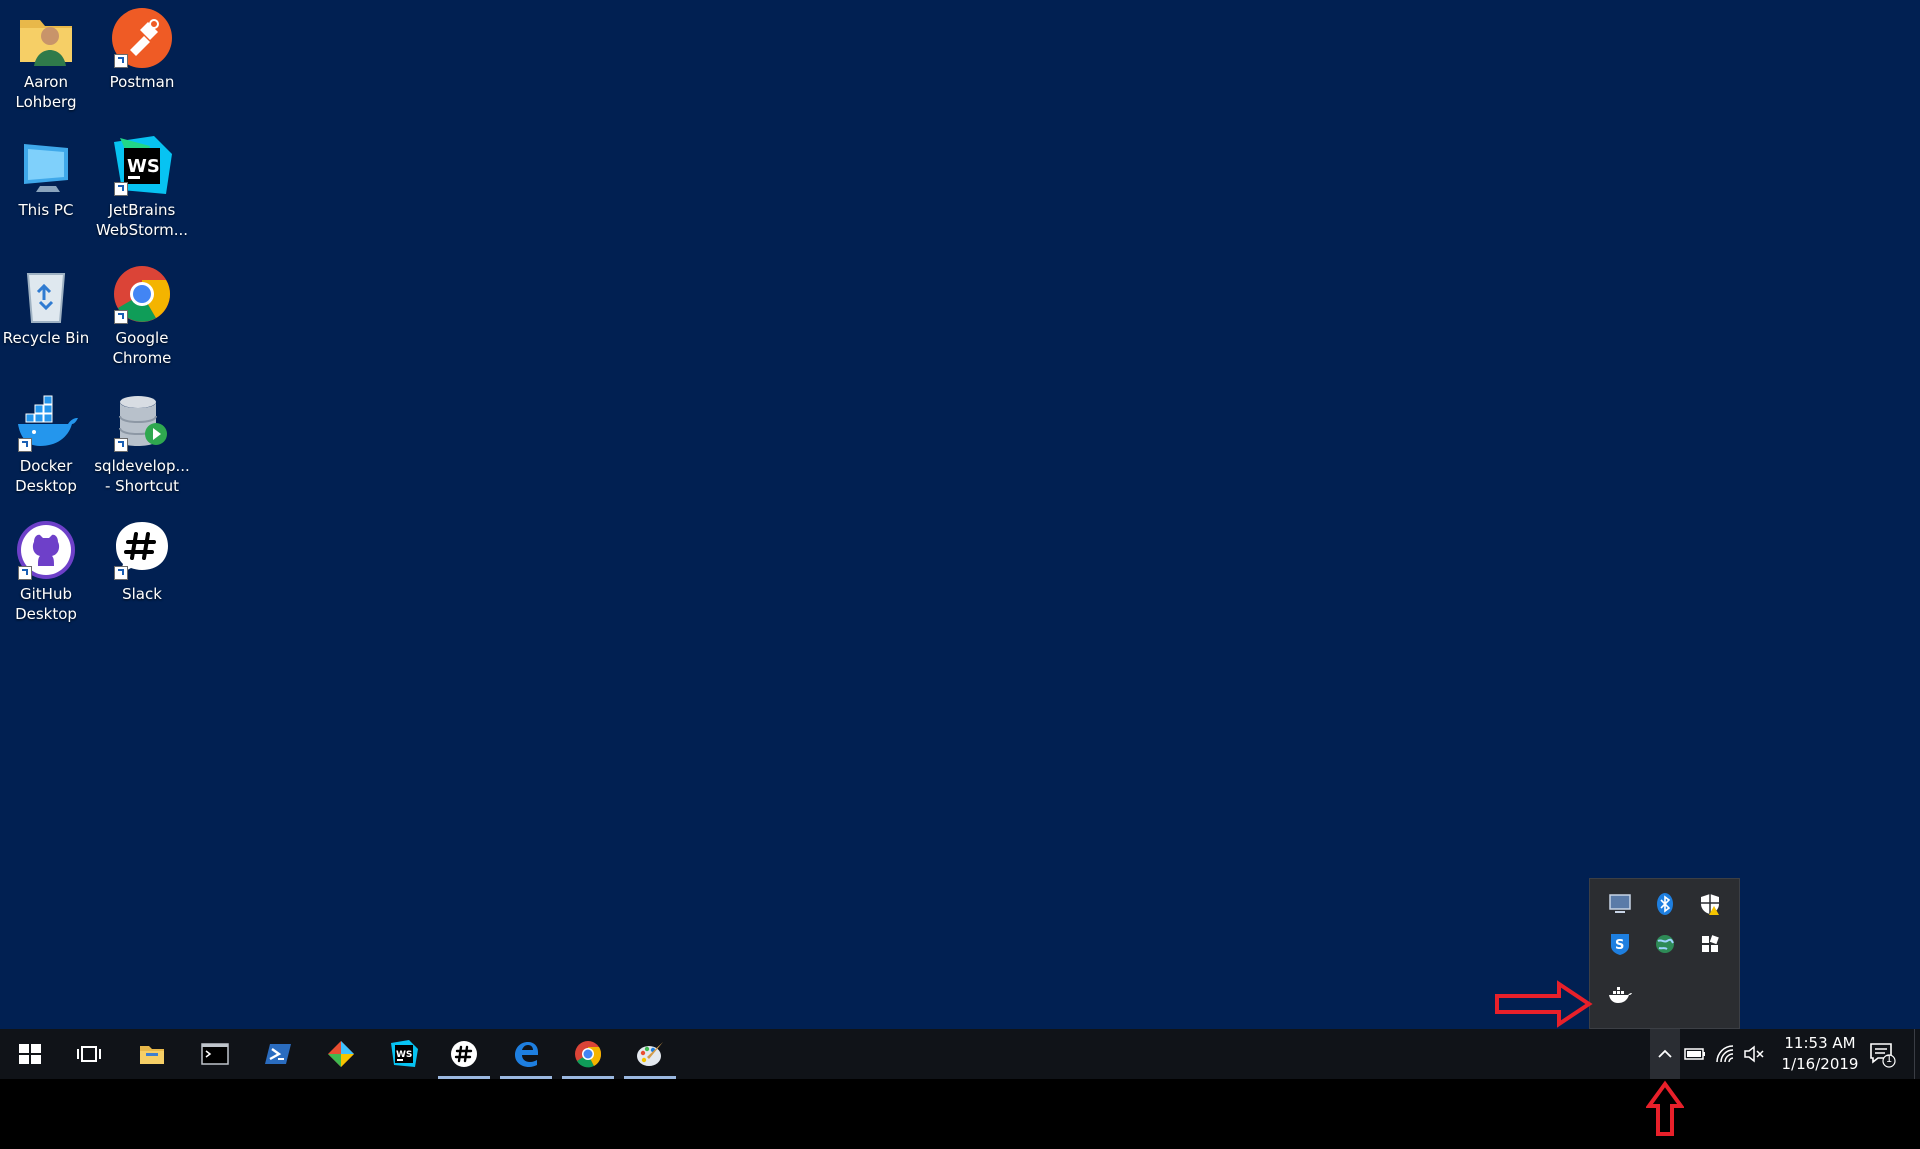 This screenshot has height=1149, width=1920. What do you see at coordinates (46, 422) in the screenshot?
I see `docker-icon` at bounding box center [46, 422].